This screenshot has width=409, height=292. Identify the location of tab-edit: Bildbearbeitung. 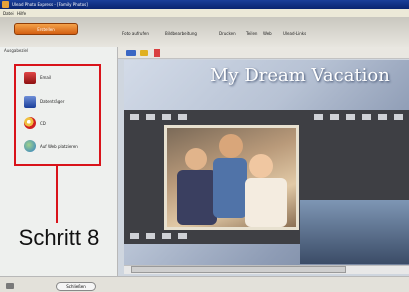
(181, 33).